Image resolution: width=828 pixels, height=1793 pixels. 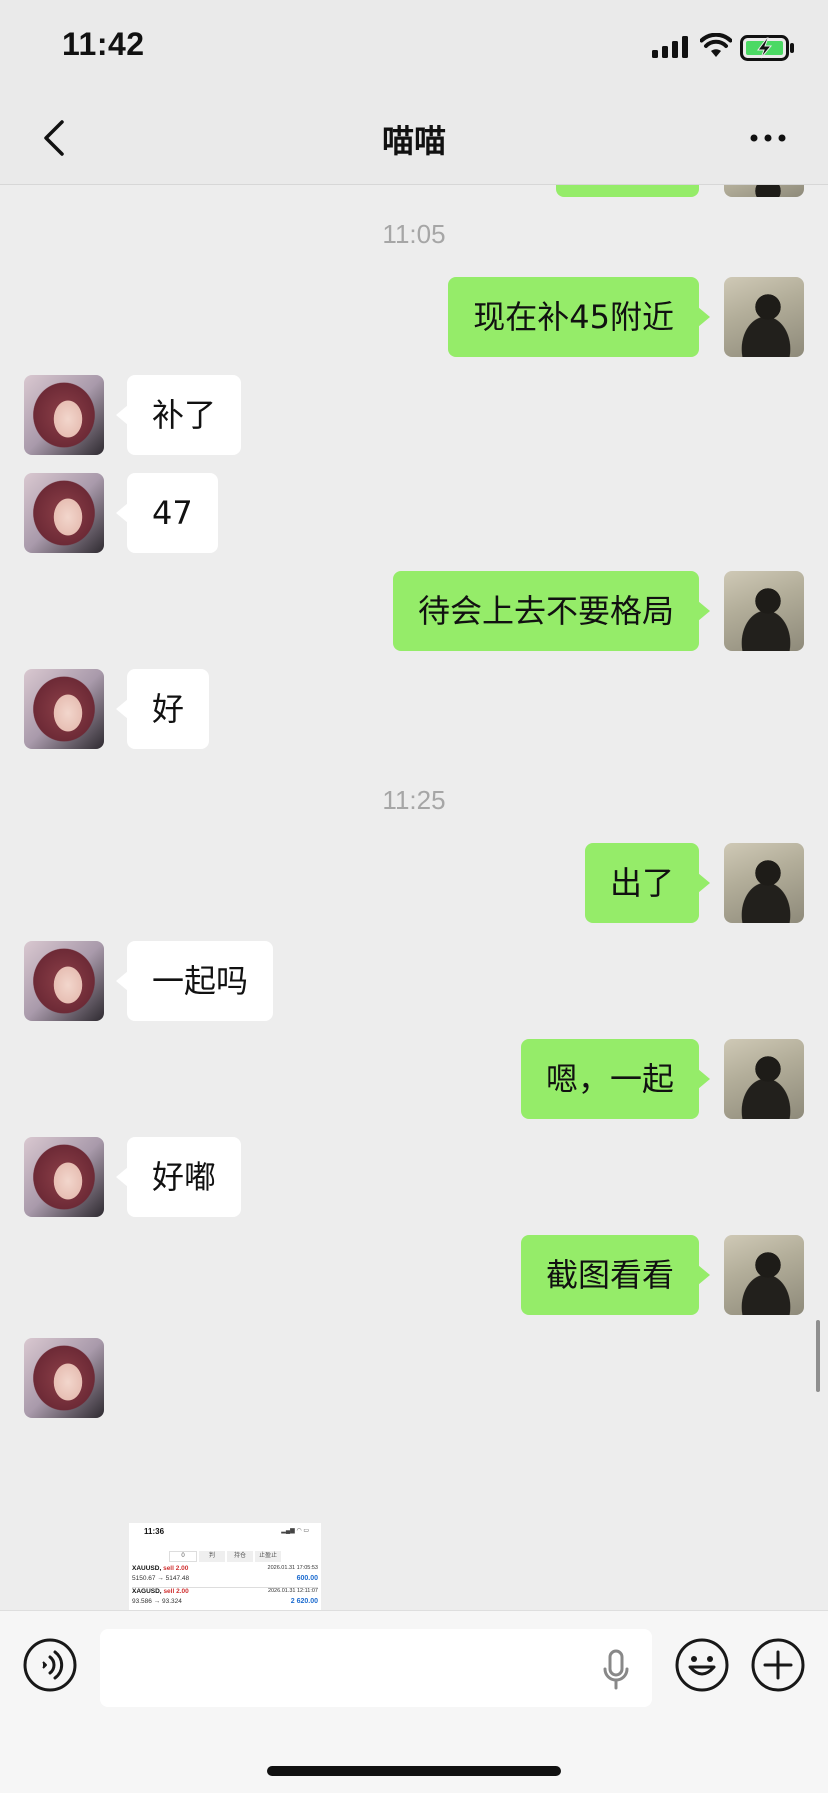 I want to click on timestamp: 11:05, so click(x=414, y=234).